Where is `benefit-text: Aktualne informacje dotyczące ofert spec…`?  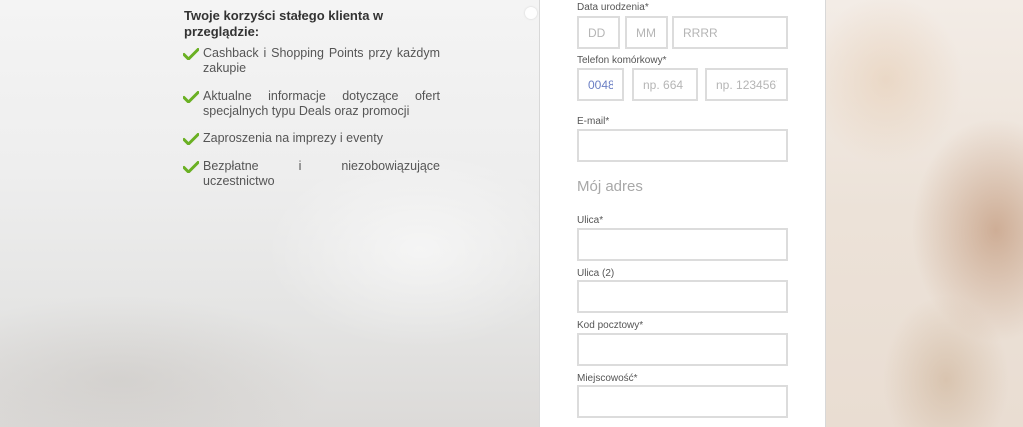
benefit-text: Aktualne informacje dotyczące ofert spec… is located at coordinates (321, 103).